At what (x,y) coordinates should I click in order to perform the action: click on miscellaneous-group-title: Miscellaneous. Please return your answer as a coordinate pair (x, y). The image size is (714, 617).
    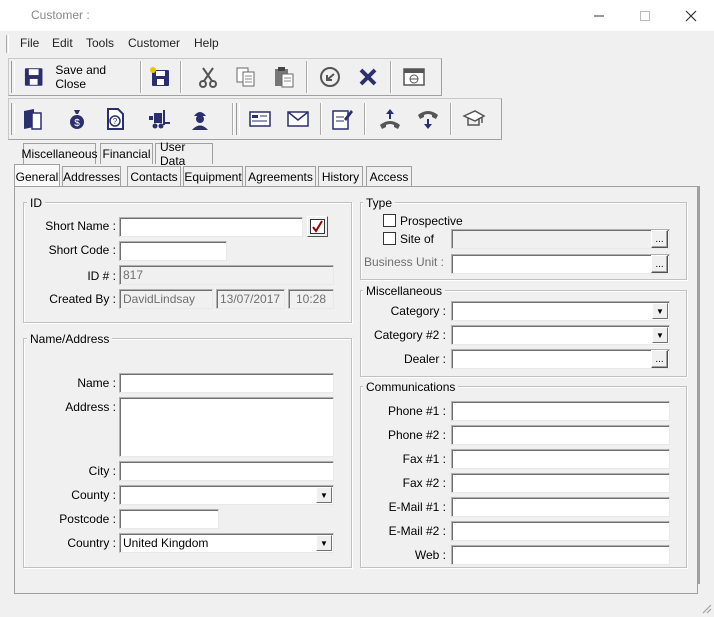
    Looking at the image, I should click on (404, 291).